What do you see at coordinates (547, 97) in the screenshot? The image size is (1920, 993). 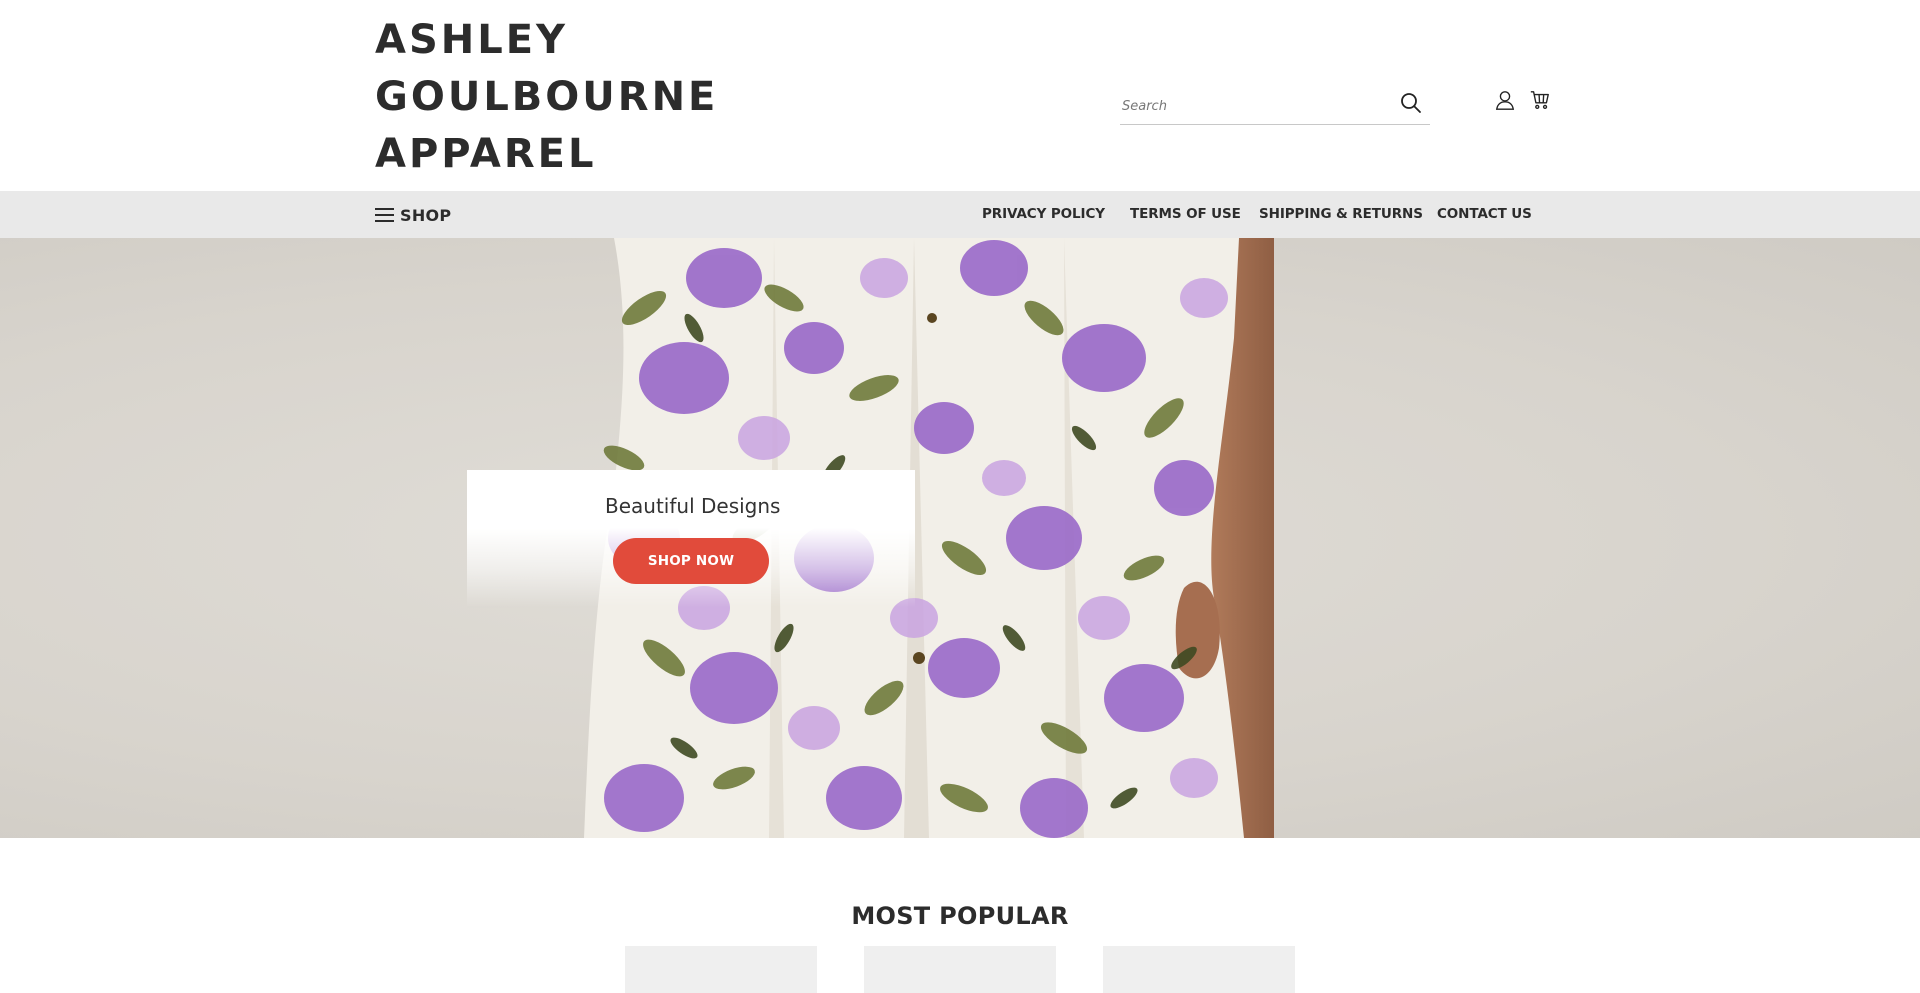 I see `logo-line-2: GOULBOURNE` at bounding box center [547, 97].